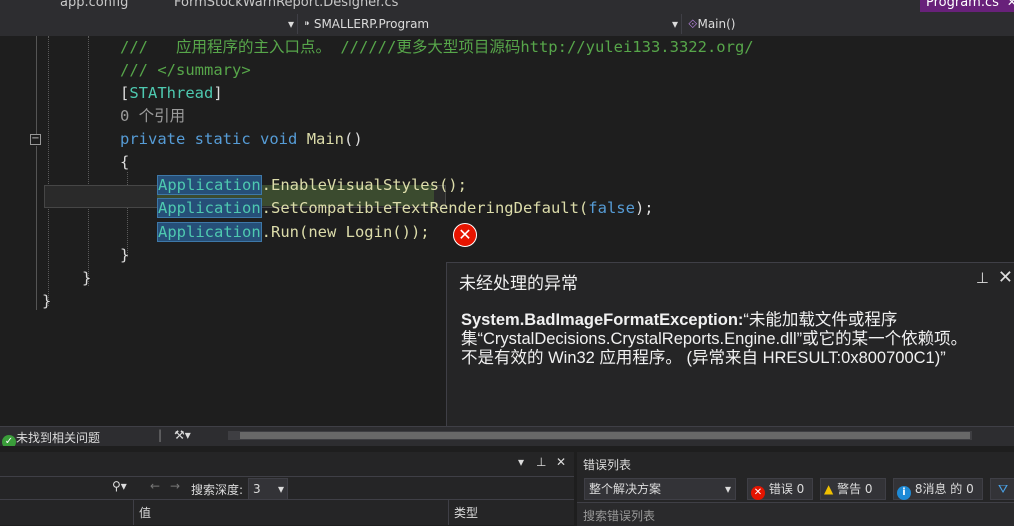  I want to click on search-depth-value: 3, so click(257, 489).